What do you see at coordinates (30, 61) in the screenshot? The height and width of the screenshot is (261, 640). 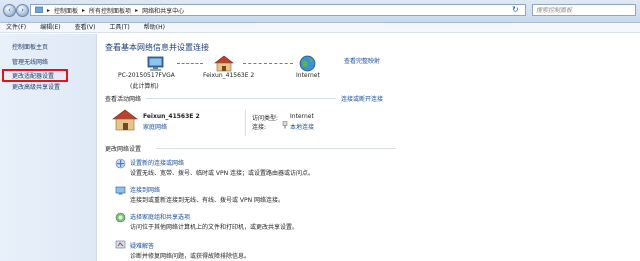 I see `sidebar-item-wireless: 管理无线网络` at bounding box center [30, 61].